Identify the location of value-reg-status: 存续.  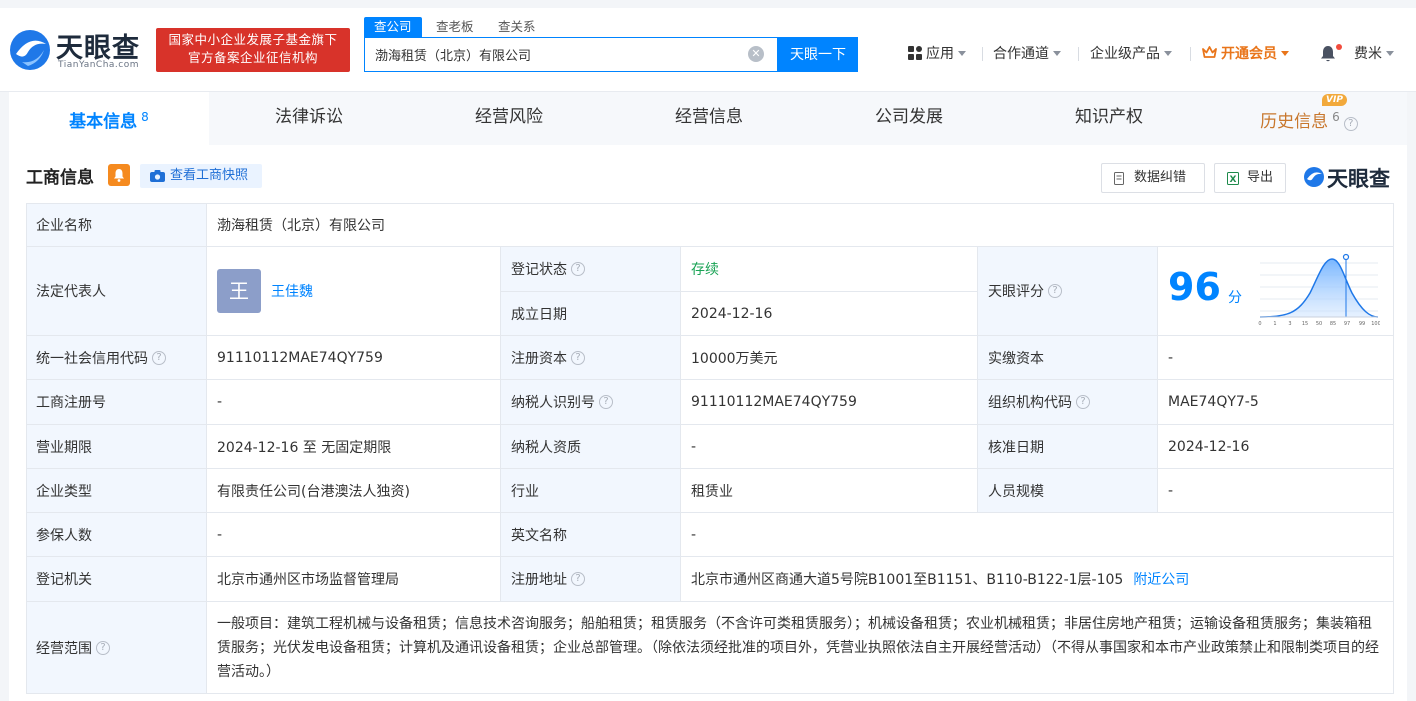
(829, 269).